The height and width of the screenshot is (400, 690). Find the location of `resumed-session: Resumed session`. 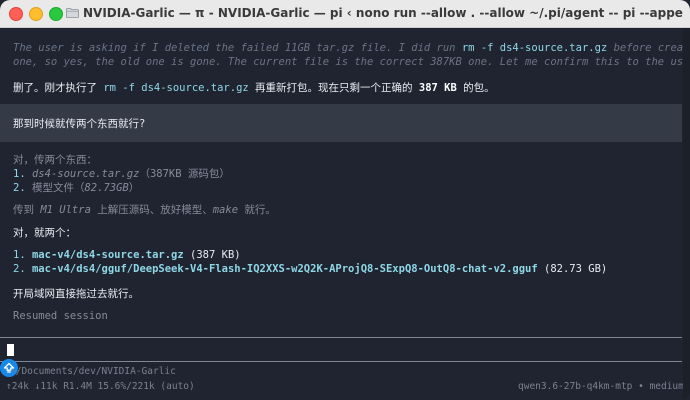

resumed-session: Resumed session is located at coordinates (60, 316).